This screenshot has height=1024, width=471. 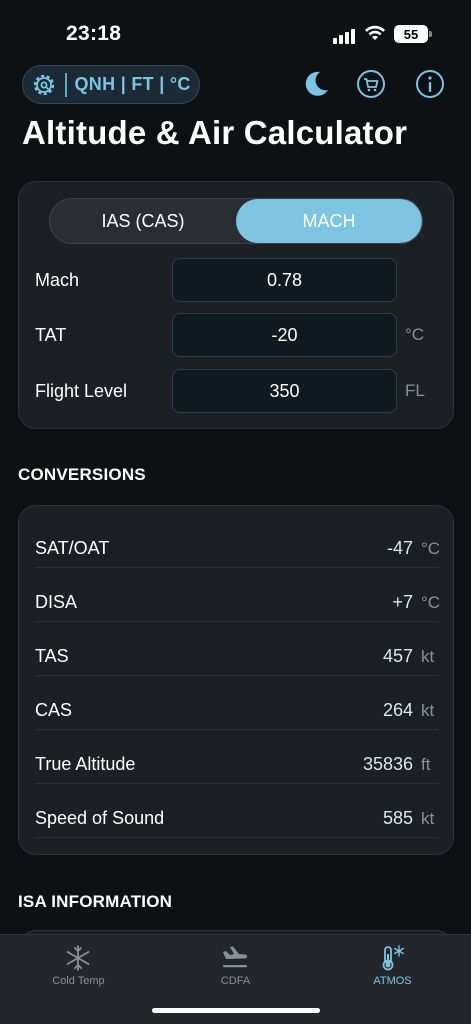 What do you see at coordinates (371, 84) in the screenshot?
I see `cart-icon` at bounding box center [371, 84].